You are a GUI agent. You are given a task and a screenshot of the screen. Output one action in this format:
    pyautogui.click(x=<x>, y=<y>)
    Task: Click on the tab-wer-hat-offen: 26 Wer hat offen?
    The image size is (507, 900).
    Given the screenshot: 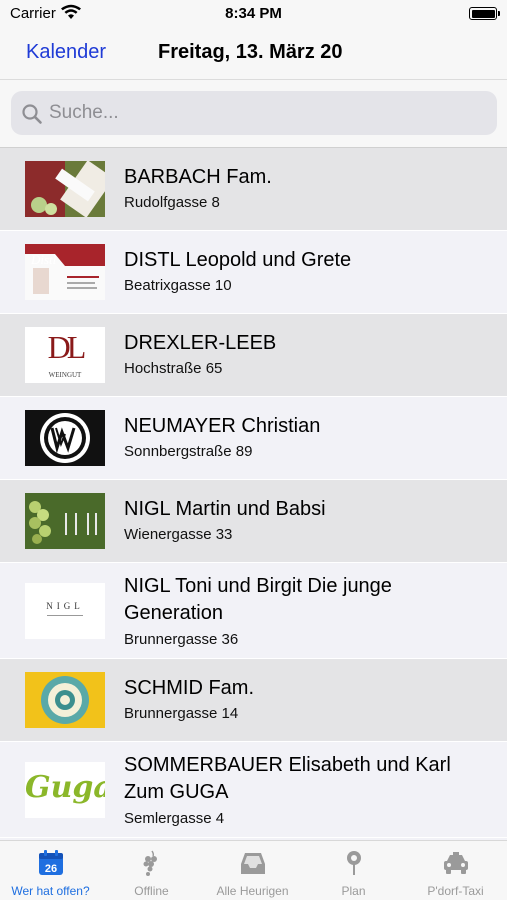 What is the action you would take?
    pyautogui.click(x=50, y=870)
    